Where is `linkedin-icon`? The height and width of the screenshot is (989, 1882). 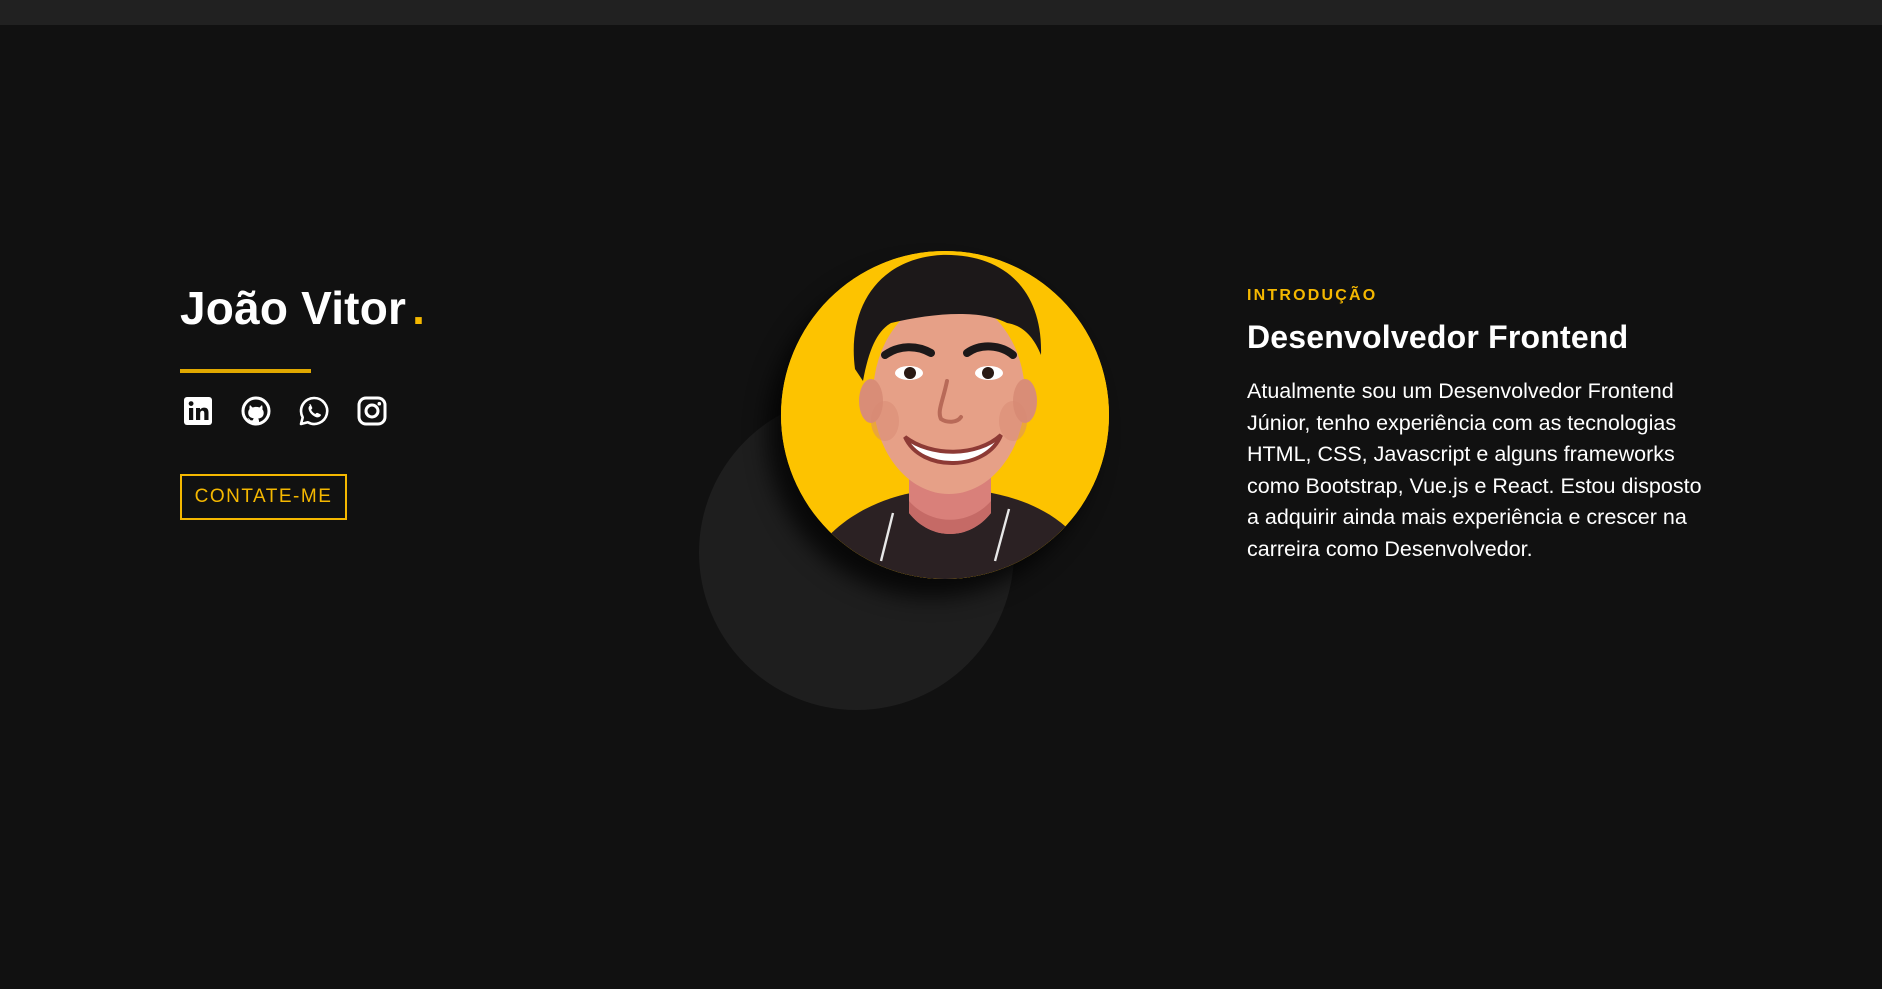
linkedin-icon is located at coordinates (198, 411).